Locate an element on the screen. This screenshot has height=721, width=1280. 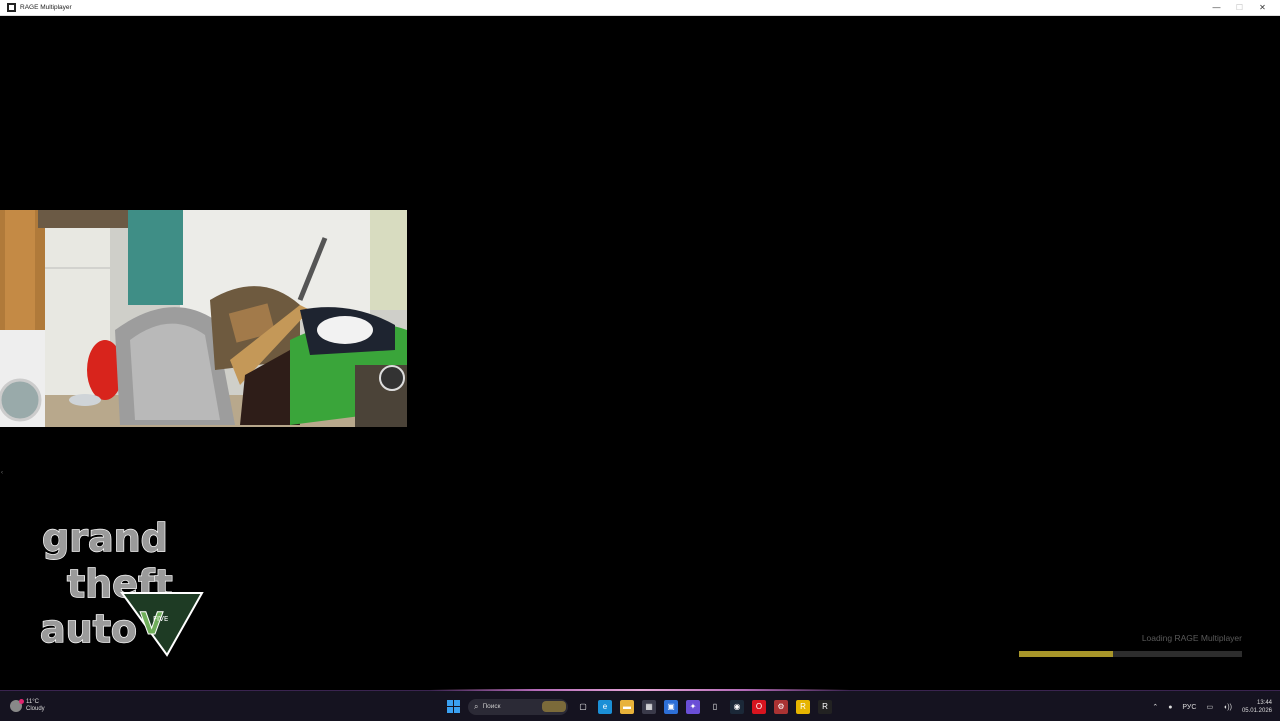
file-explorer-icon: ▬ is located at coordinates (627, 706).